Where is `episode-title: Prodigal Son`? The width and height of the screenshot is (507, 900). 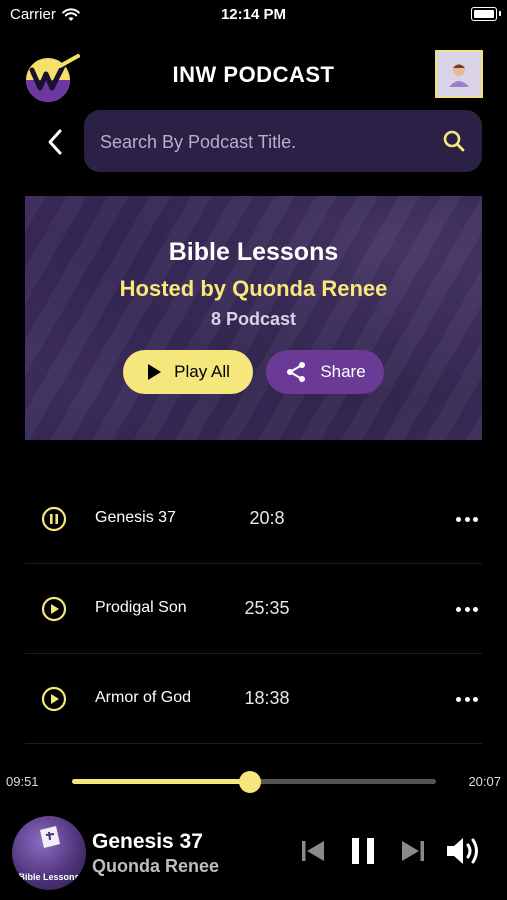
episode-title: Prodigal Son is located at coordinates (141, 607).